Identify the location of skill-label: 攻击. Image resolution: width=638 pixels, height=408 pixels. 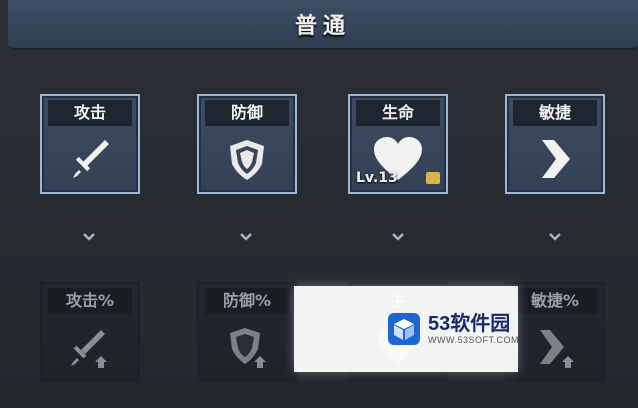
(90, 113).